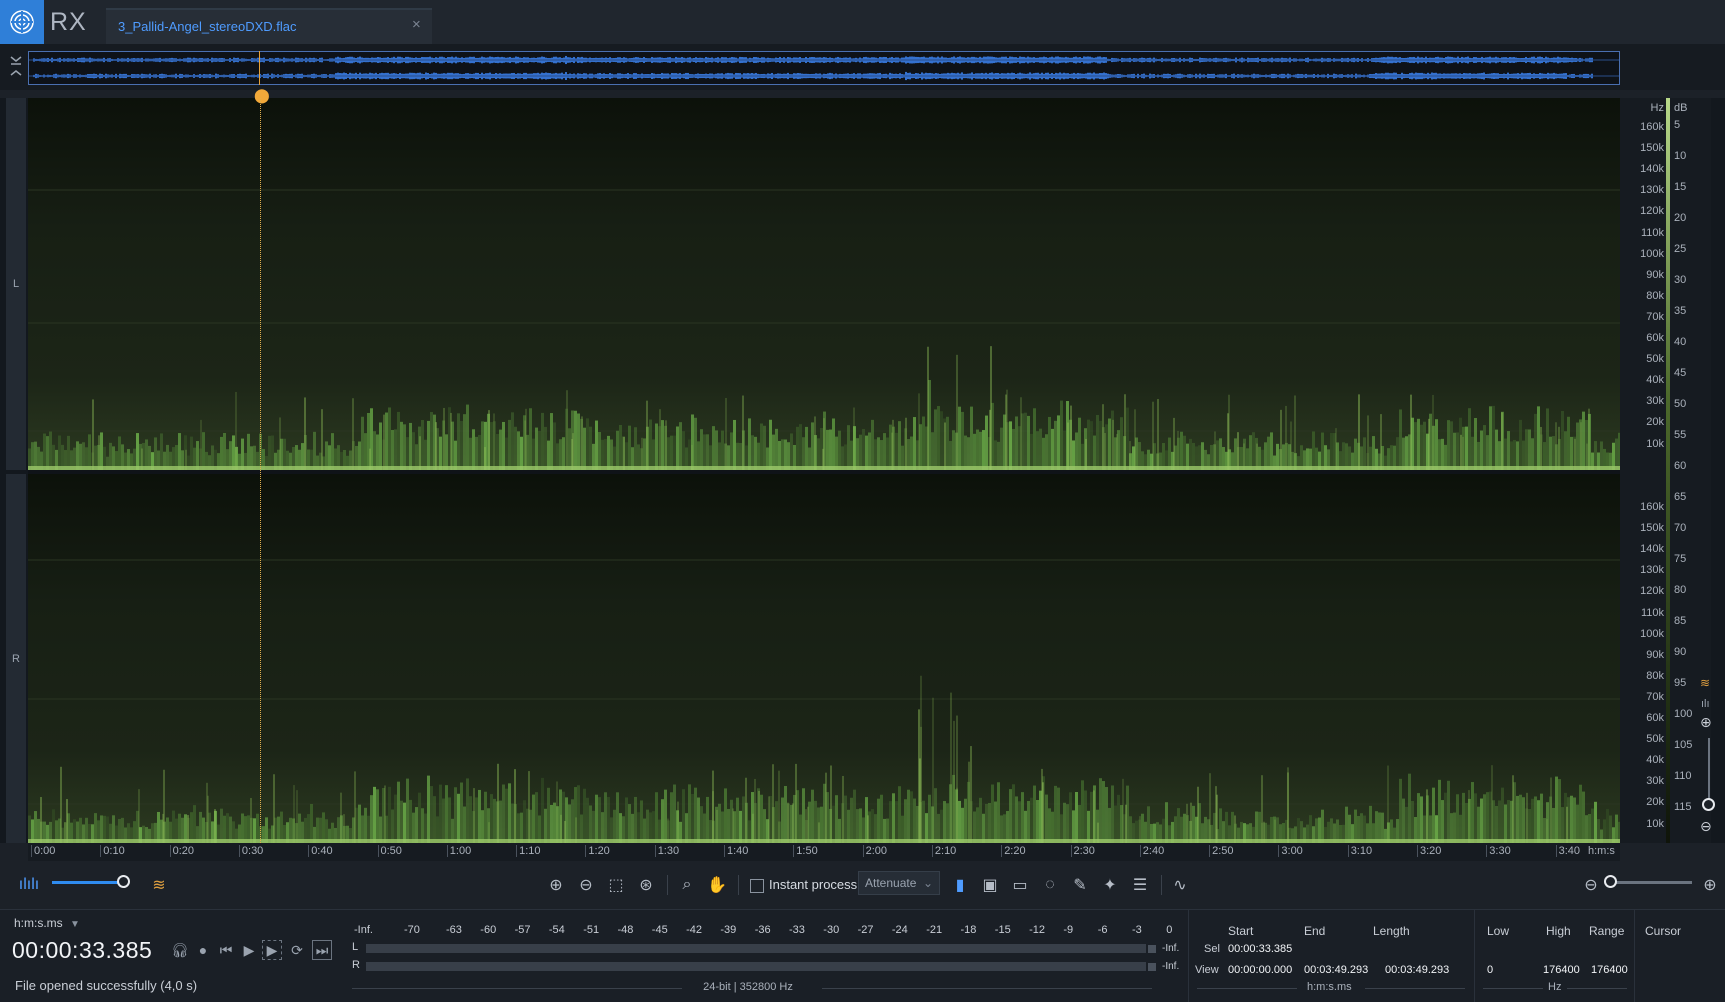 The height and width of the screenshot is (1002, 1725). Describe the element at coordinates (1655, 654) in the screenshot. I see `frequency-tick-label: 90k` at that location.